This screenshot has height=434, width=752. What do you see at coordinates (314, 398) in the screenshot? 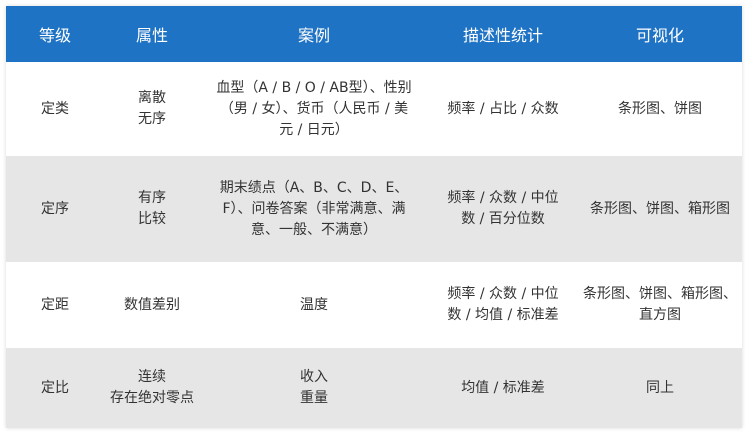
I see `cell-line: 重量` at bounding box center [314, 398].